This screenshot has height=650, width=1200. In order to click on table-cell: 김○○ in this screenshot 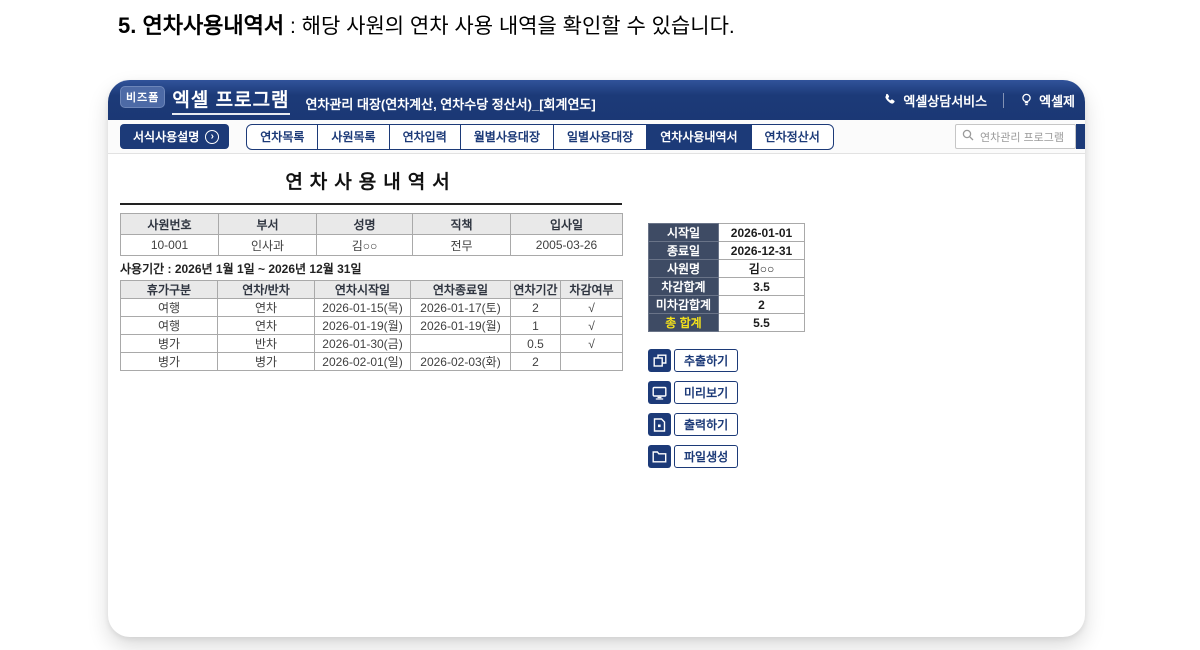, I will do `click(364, 245)`.